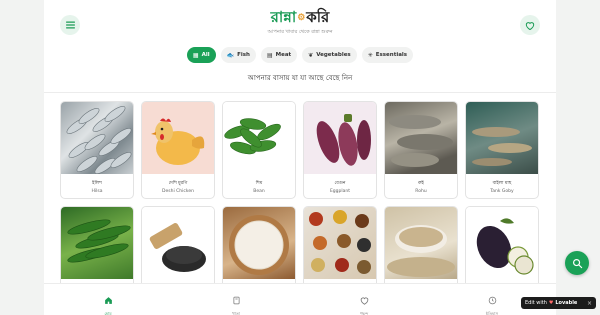 This screenshot has height=315, width=600. I want to click on ingredient-name-bn: শিম, so click(259, 183).